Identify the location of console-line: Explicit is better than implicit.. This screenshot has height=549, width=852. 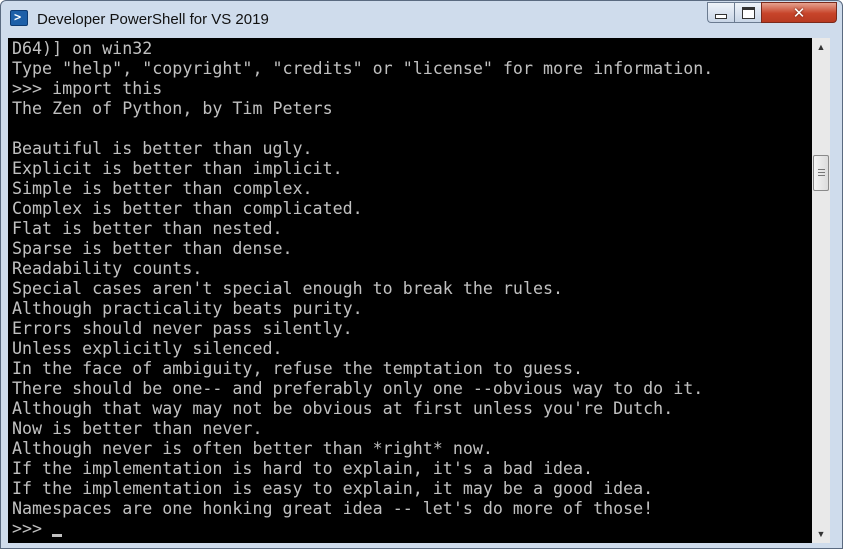
(177, 168).